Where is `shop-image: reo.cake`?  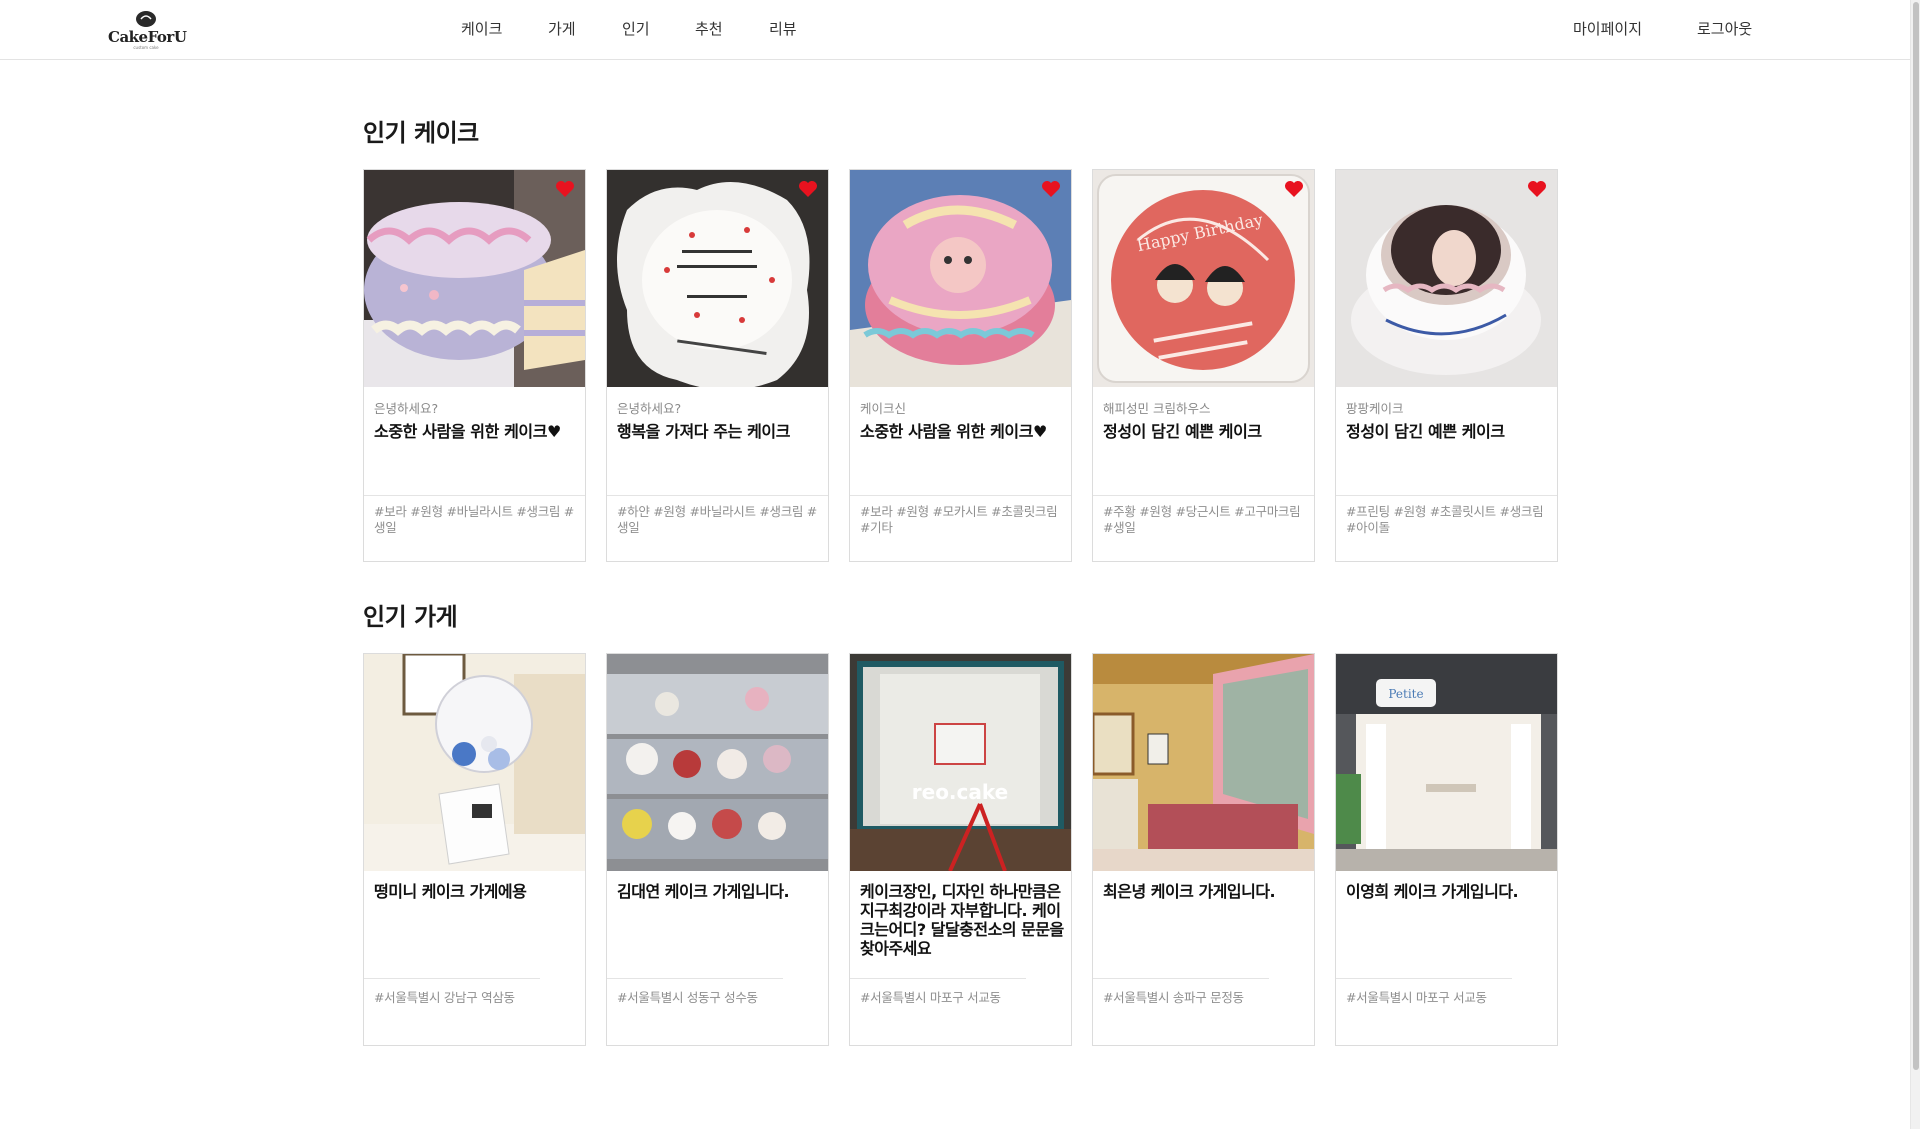 shop-image: reo.cake is located at coordinates (960, 762).